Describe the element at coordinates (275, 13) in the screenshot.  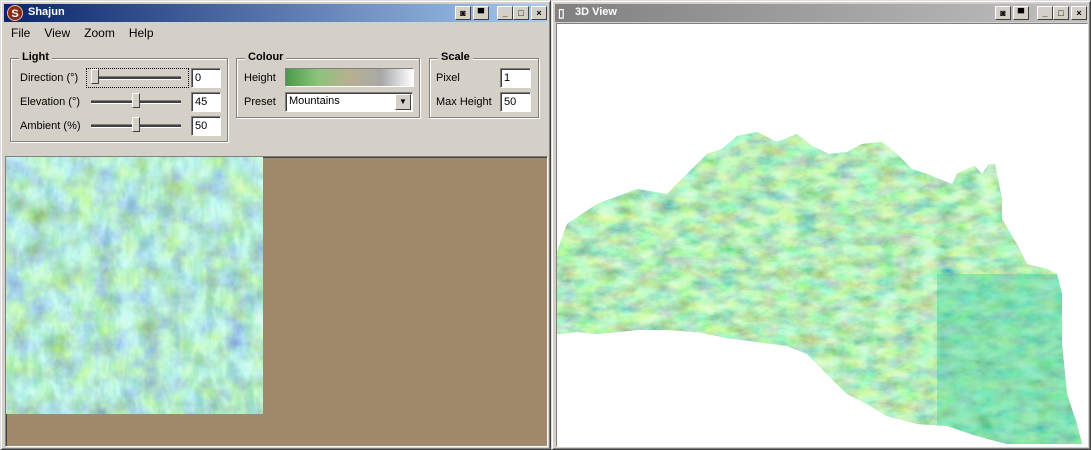
I see `main-title-bar: S Shajun ◙ ▀ _ □ ×` at that location.